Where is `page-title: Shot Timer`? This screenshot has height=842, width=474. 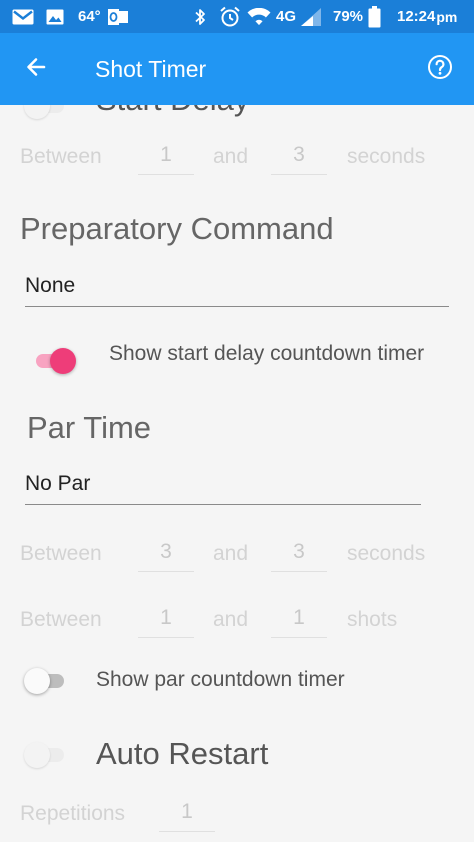
page-title: Shot Timer is located at coordinates (151, 68).